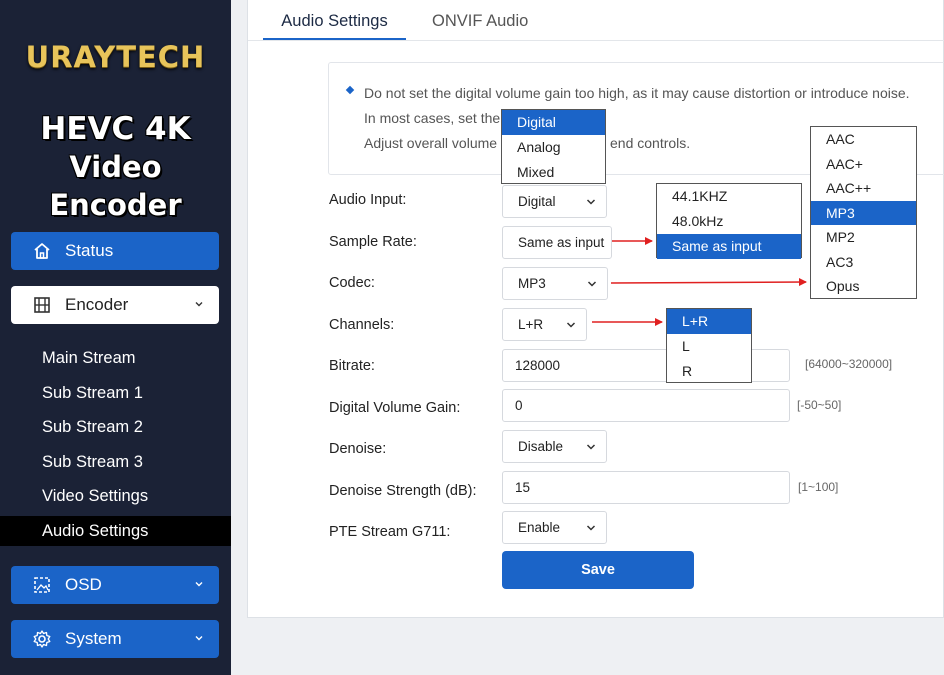 The width and height of the screenshot is (944, 675). Describe the element at coordinates (42, 639) in the screenshot. I see `gear-icon` at that location.